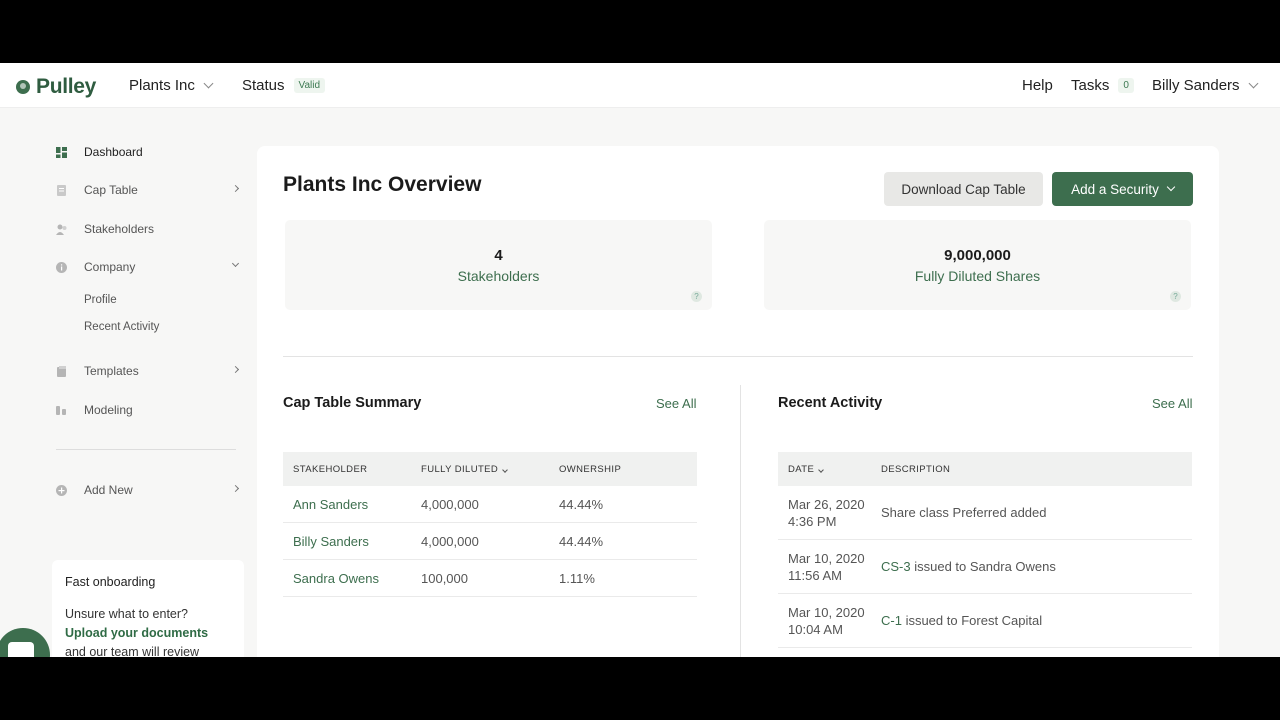  Describe the element at coordinates (352, 504) in the screenshot. I see `stakeholder-link: Ann Sanders` at that location.